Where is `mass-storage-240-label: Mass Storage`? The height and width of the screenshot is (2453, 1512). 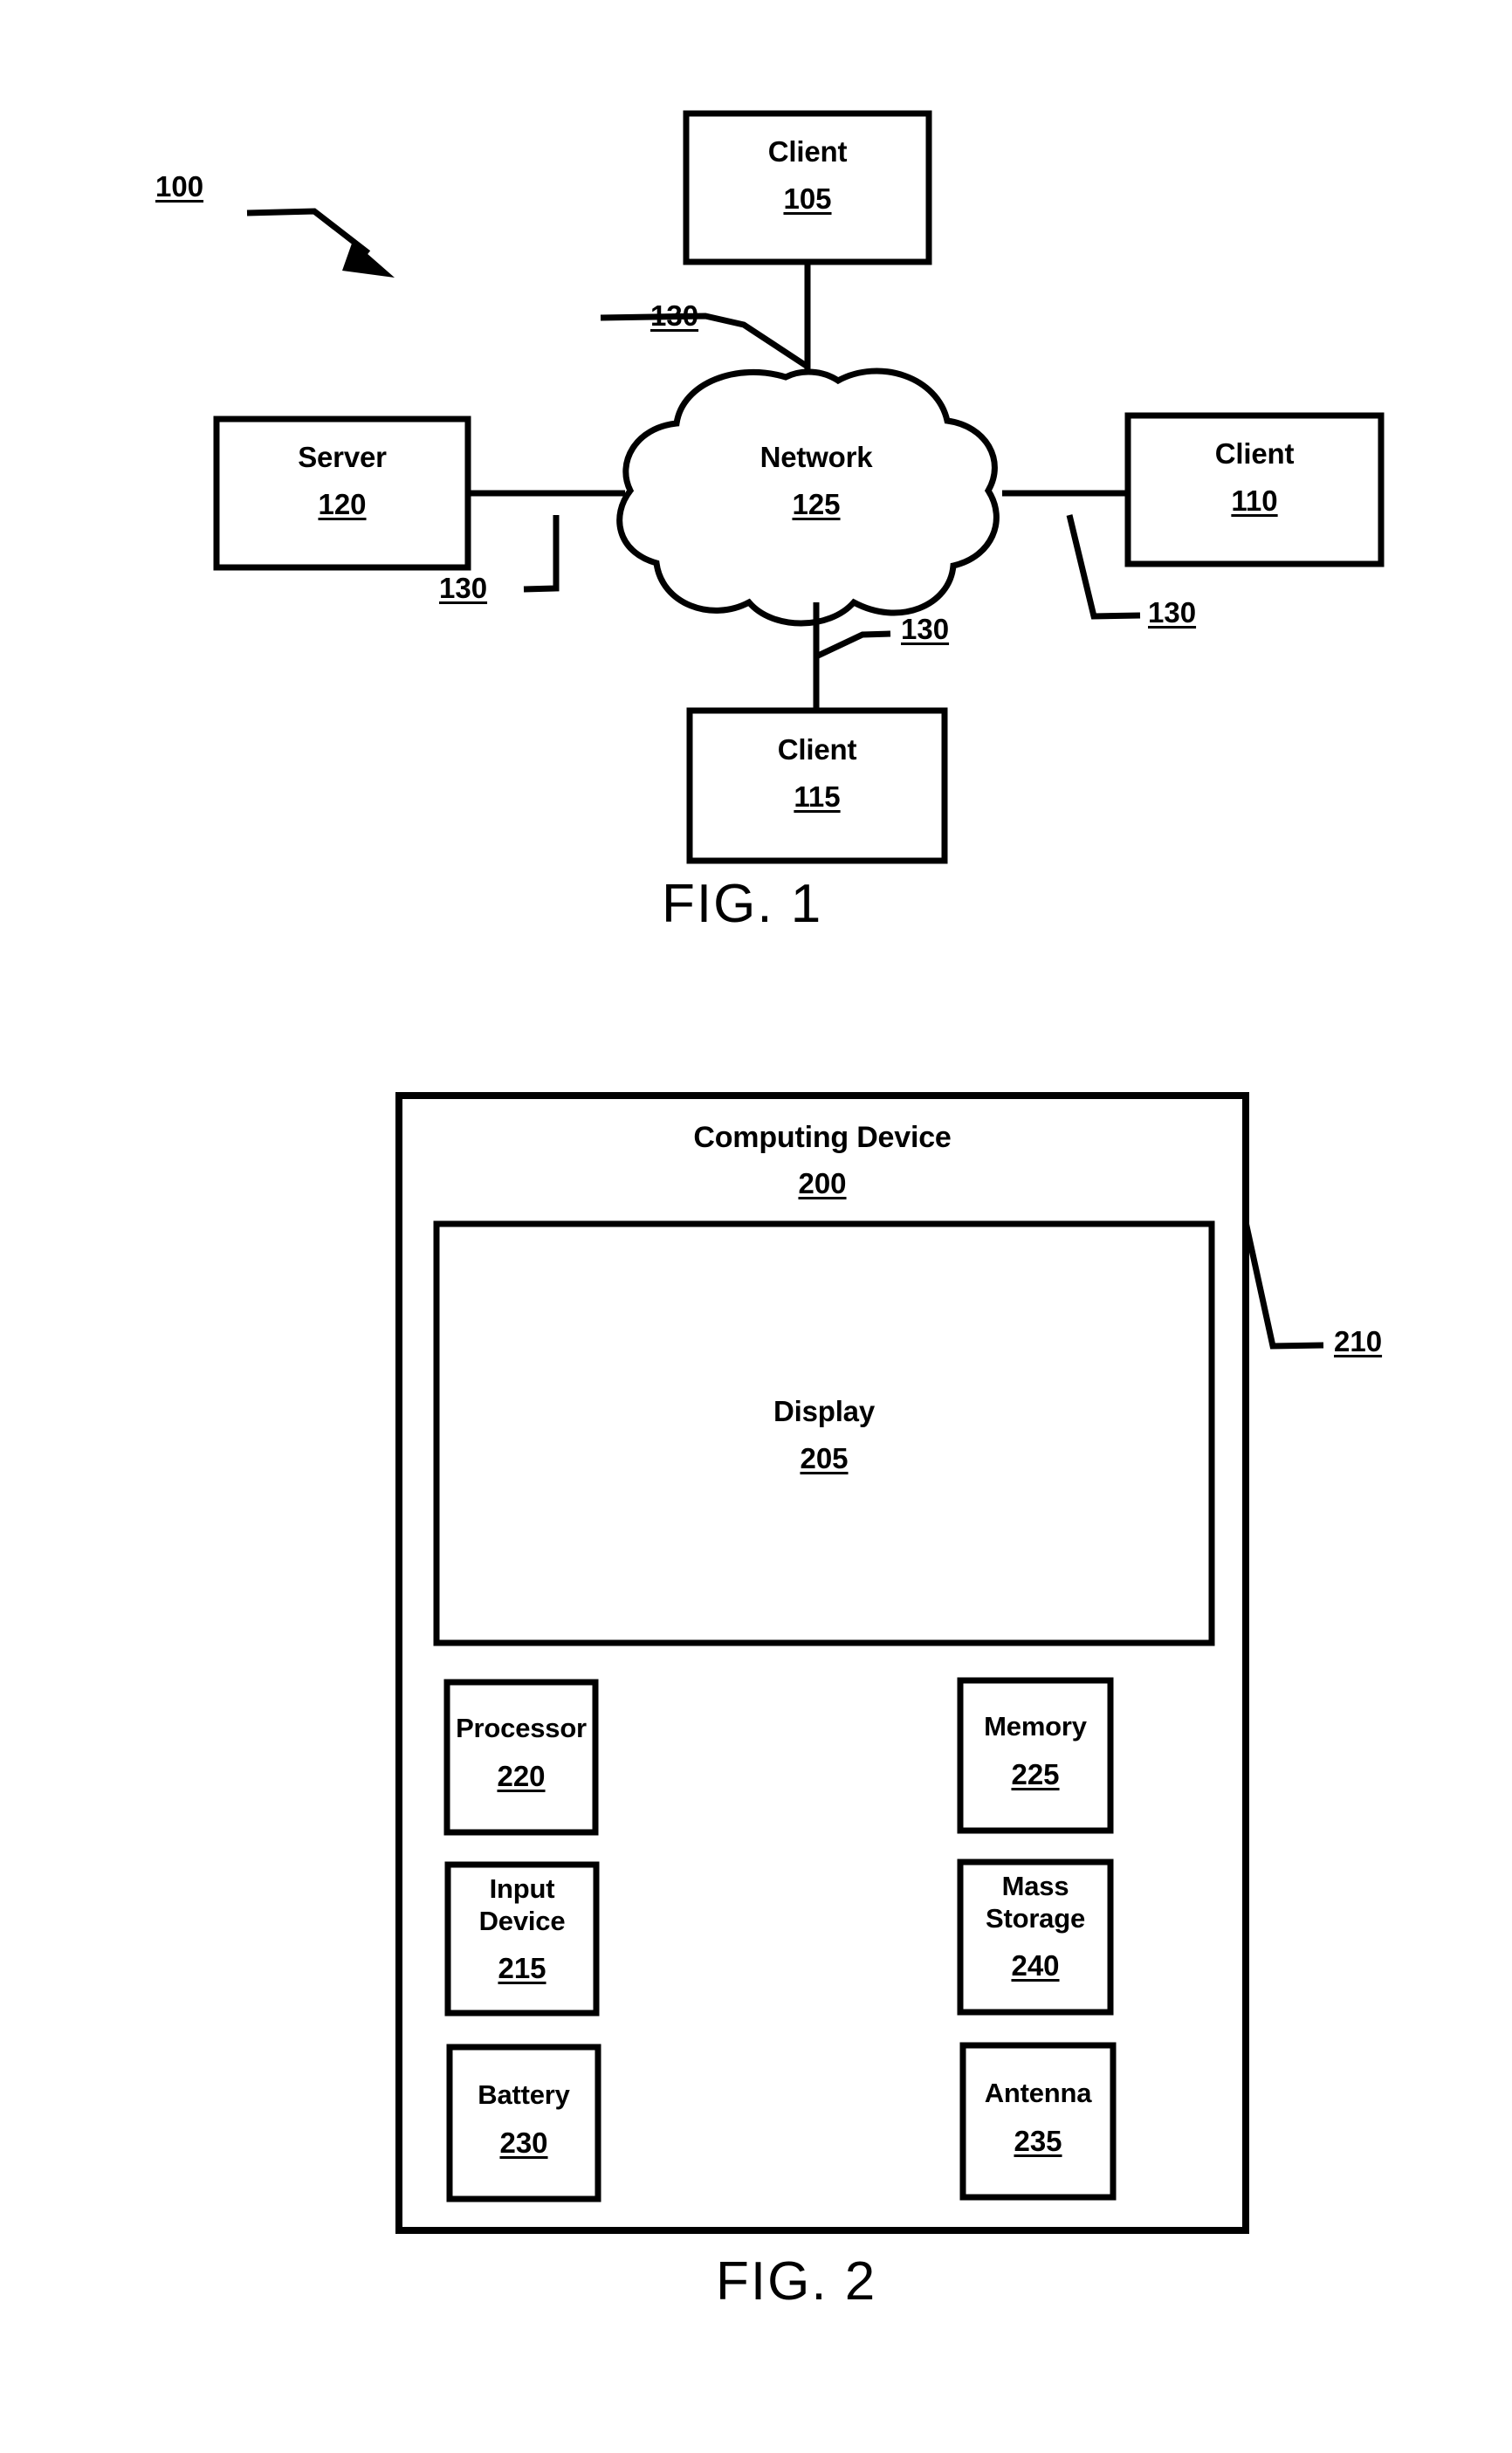
mass-storage-240-label: Mass Storage is located at coordinates (1035, 1902).